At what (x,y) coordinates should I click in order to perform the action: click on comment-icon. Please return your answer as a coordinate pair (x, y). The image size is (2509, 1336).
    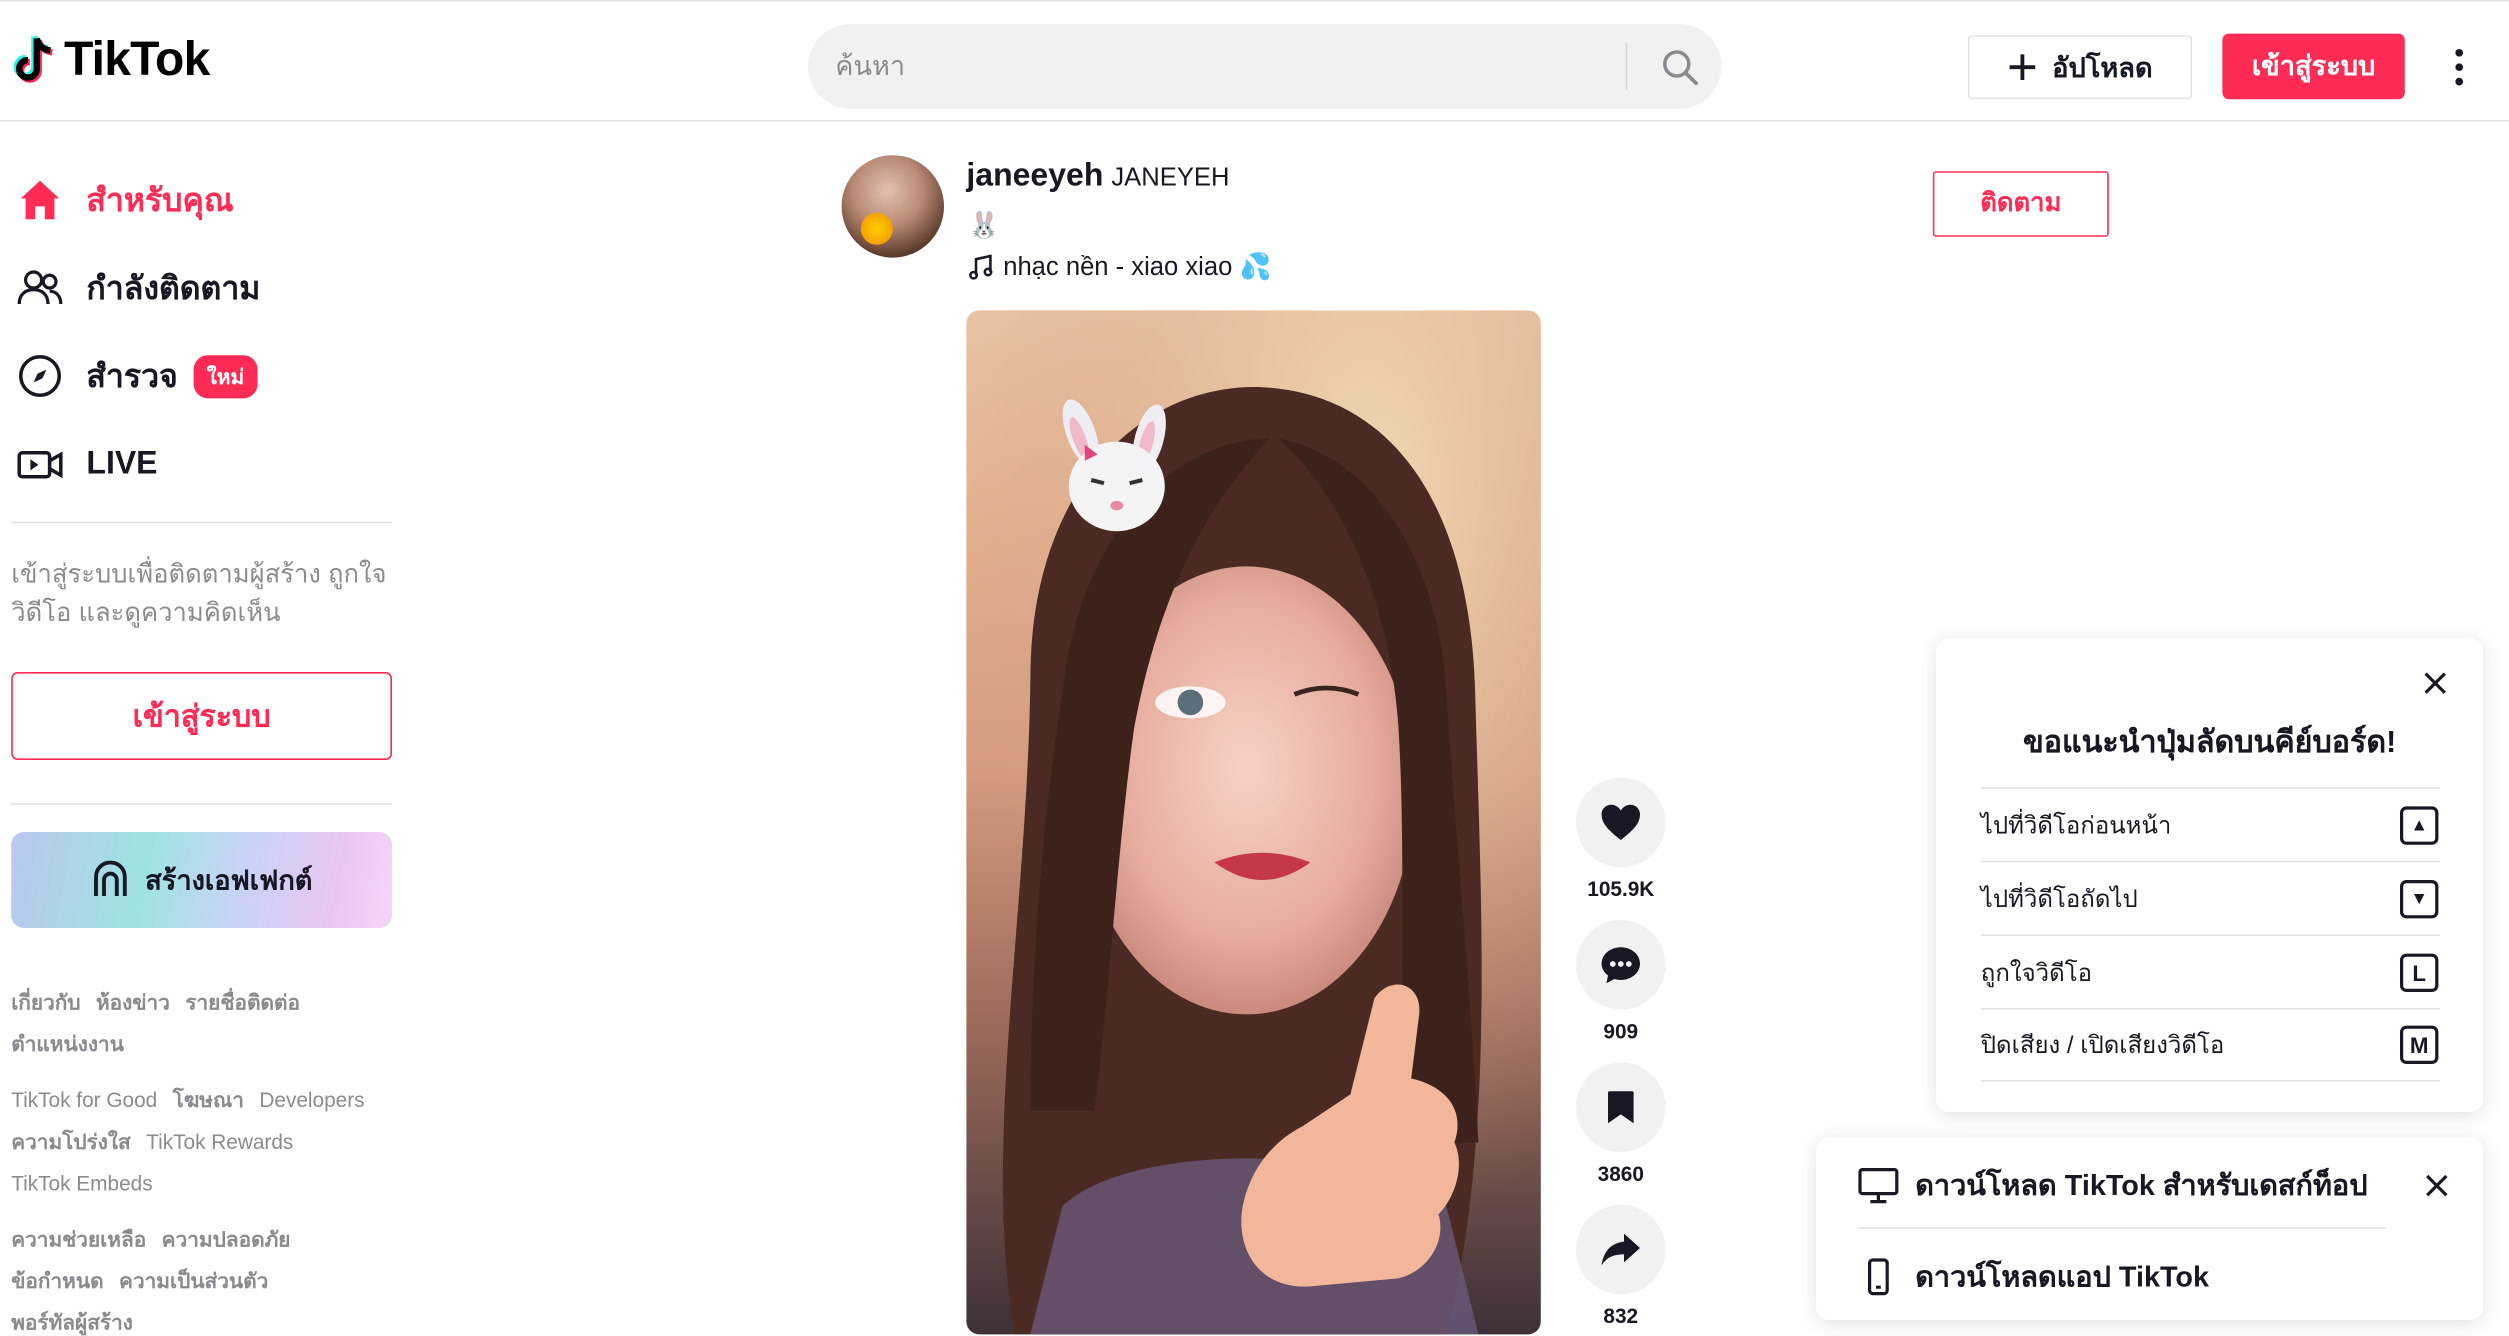
    Looking at the image, I should click on (1620, 965).